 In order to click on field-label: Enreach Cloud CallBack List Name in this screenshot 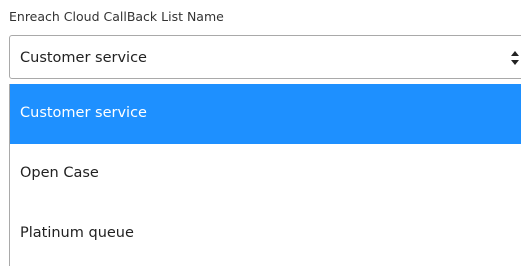, I will do `click(116, 16)`.